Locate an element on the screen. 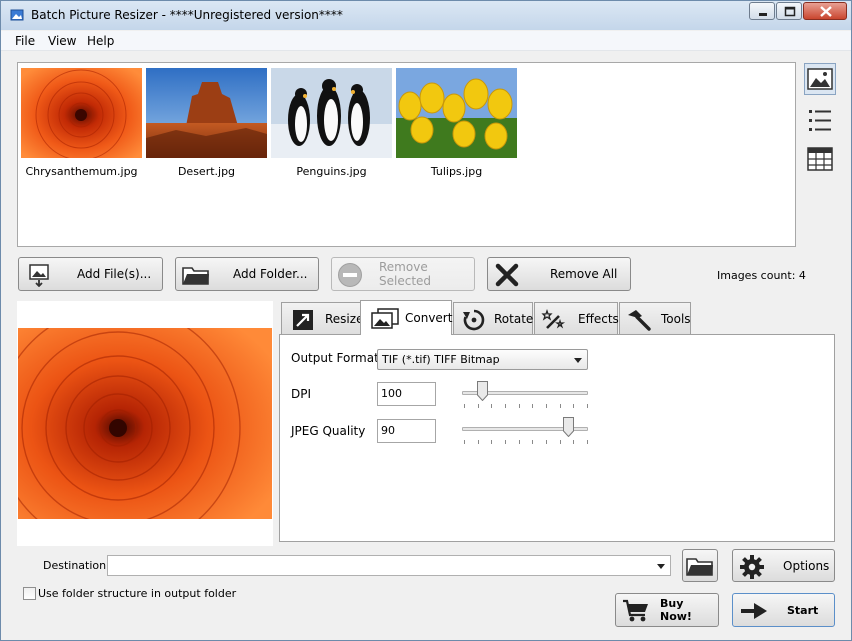 This screenshot has width=852, height=641. menu-view: View is located at coordinates (62, 41).